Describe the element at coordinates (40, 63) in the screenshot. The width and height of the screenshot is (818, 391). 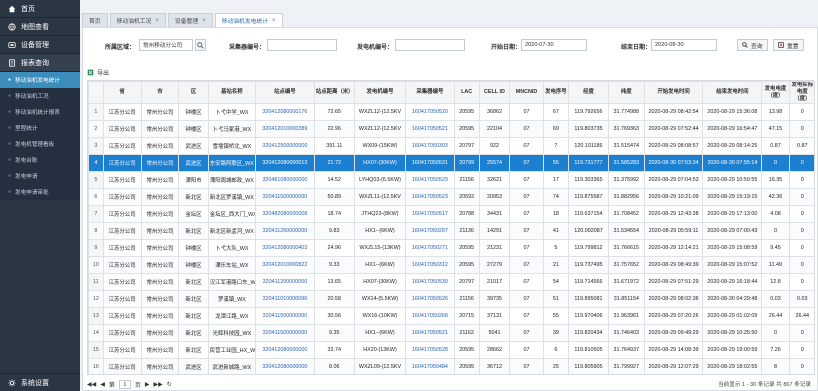
I see `sidebar-item-report: 报表查询` at that location.